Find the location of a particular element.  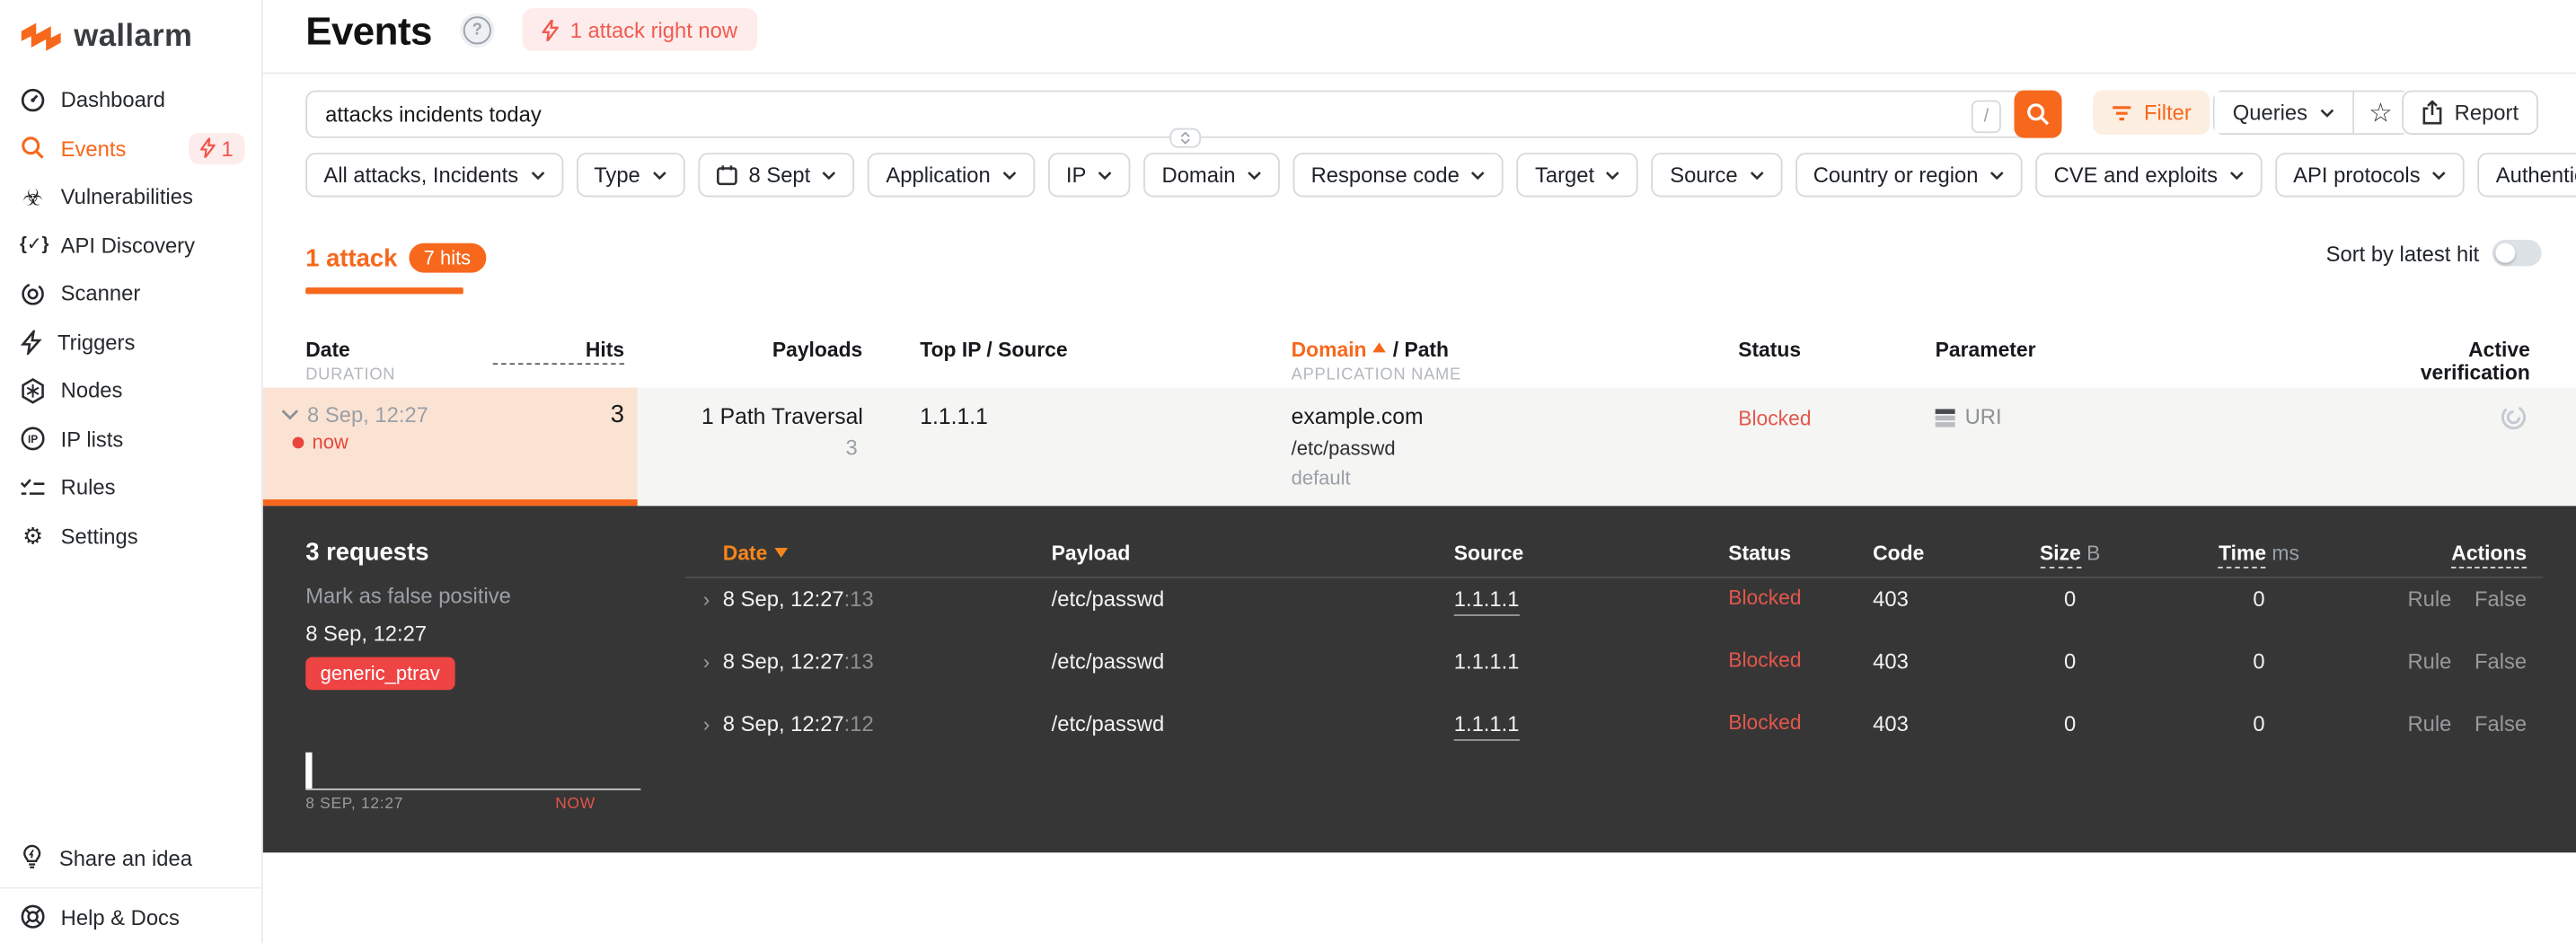

dcol-time: Time ms is located at coordinates (2258, 555).